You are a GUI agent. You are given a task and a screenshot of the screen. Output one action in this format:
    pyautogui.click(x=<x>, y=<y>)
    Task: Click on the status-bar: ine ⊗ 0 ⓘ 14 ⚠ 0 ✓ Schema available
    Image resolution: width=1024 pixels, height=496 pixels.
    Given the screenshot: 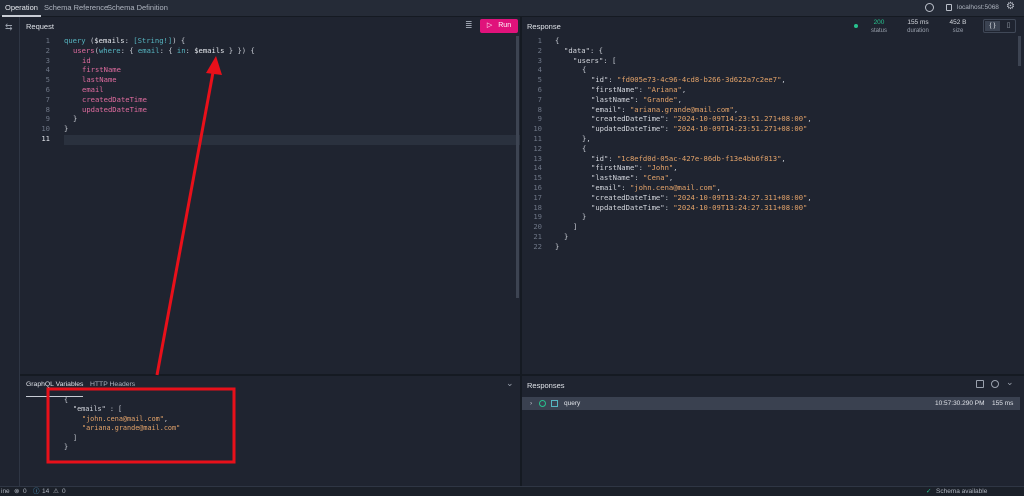 What is the action you would take?
    pyautogui.click(x=512, y=491)
    